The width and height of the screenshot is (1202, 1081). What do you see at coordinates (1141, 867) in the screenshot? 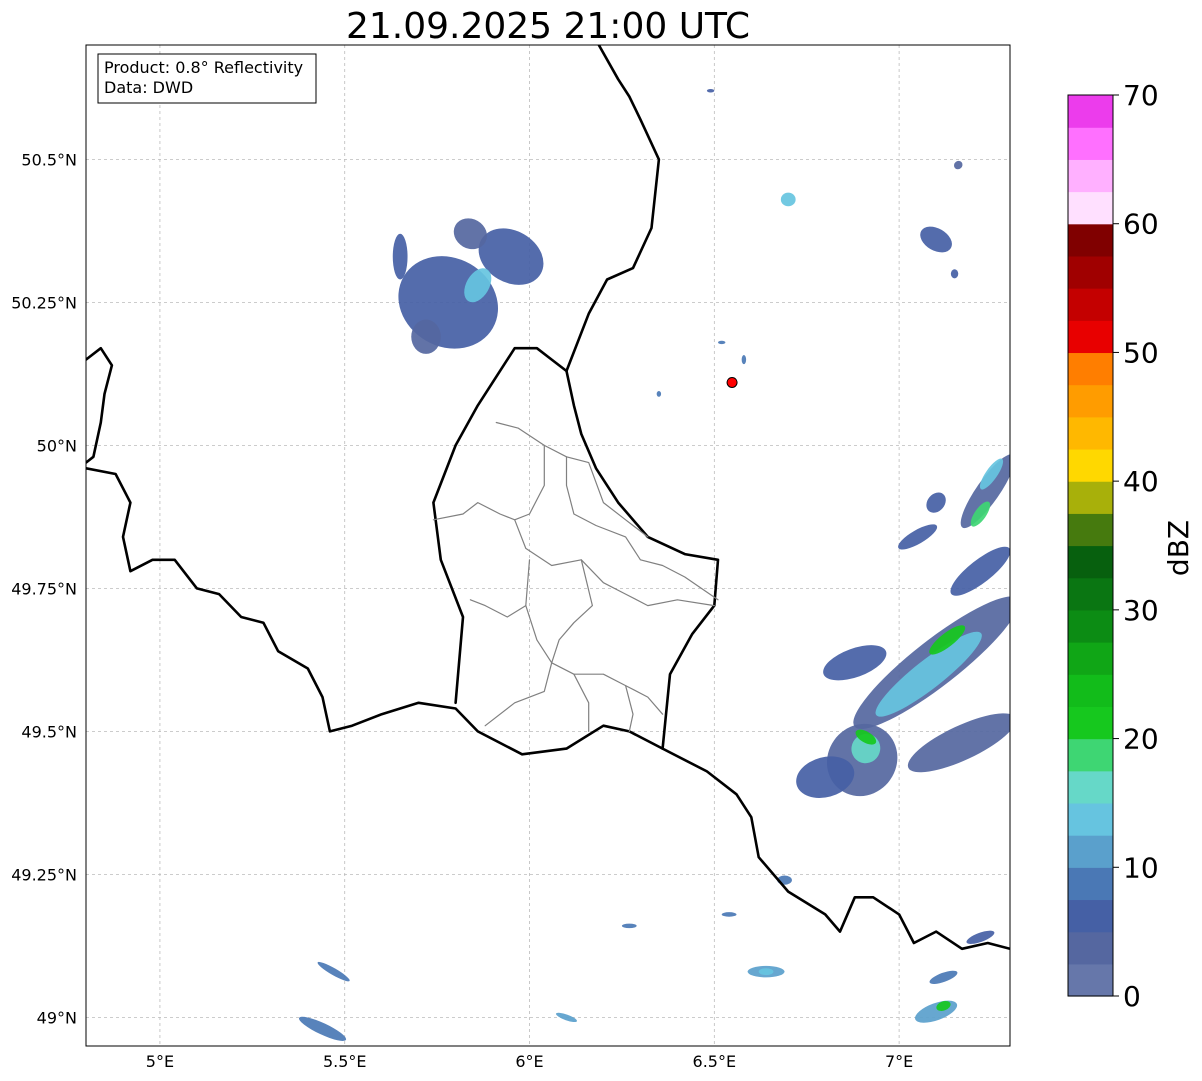
I see `colorbar-tick-label: 10` at bounding box center [1141, 867].